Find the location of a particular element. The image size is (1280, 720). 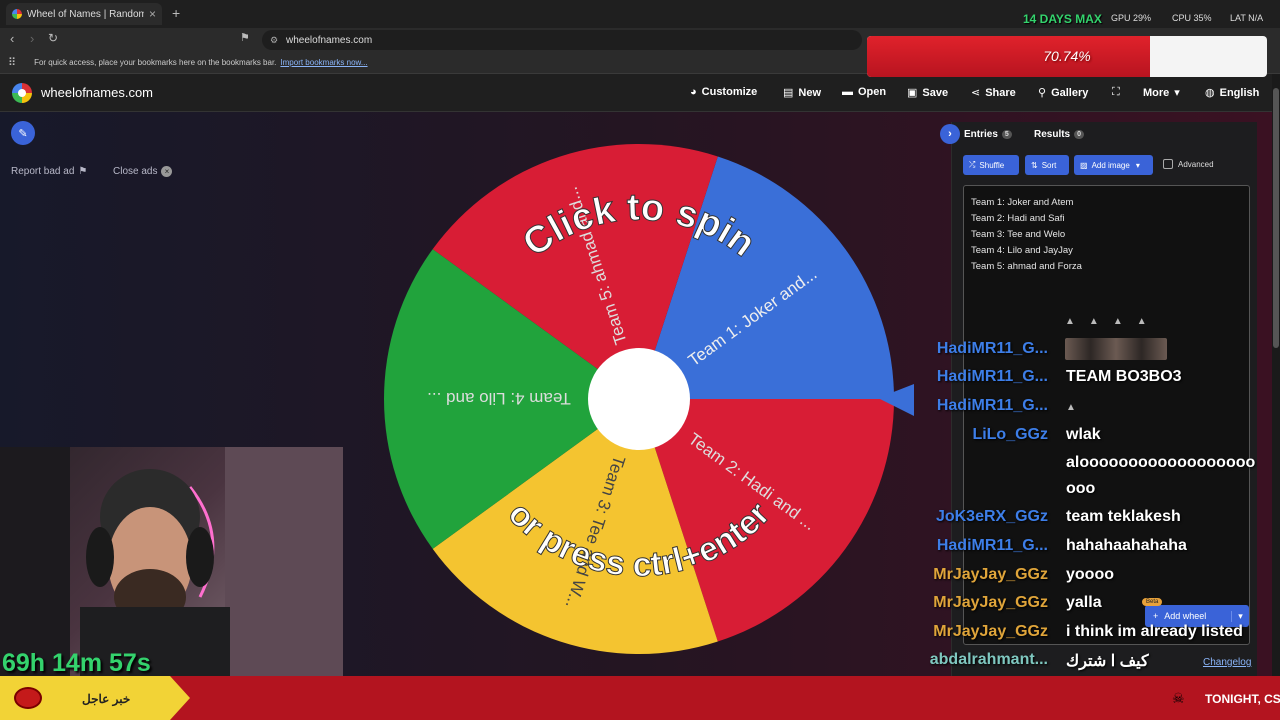

menu-save: ▣ Save is located at coordinates (927, 93).